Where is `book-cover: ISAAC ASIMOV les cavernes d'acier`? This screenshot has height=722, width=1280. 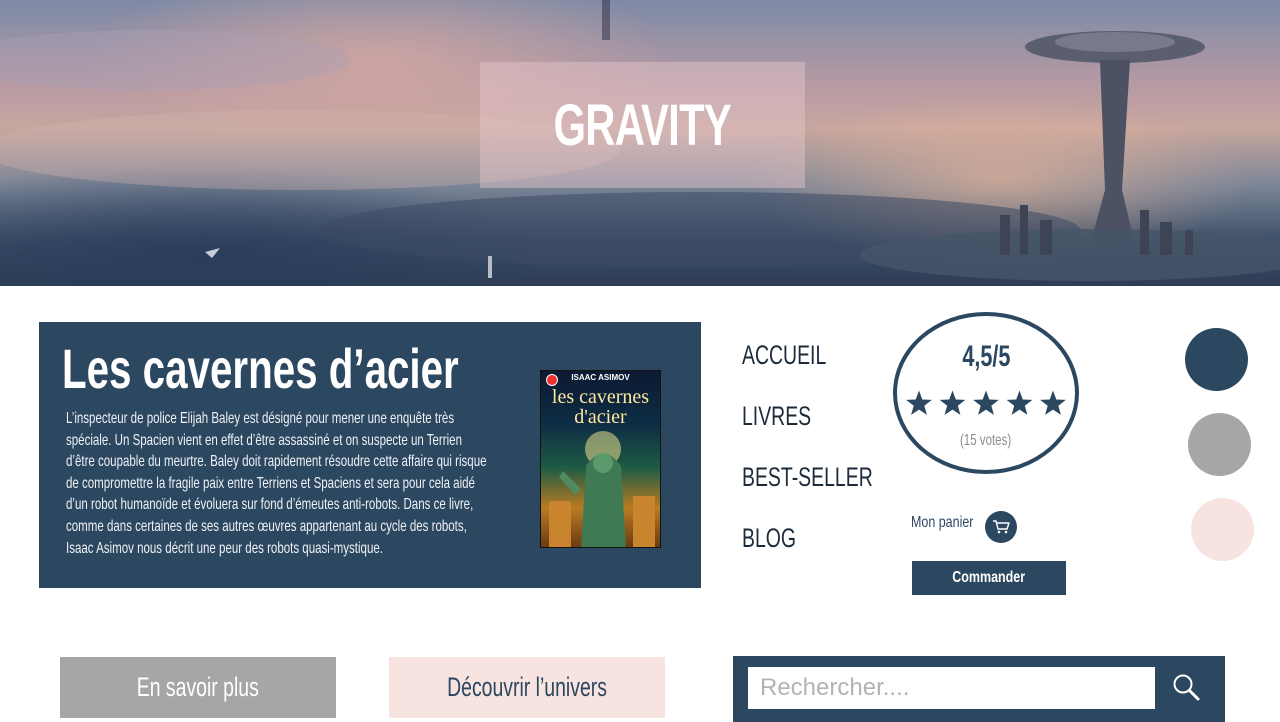 book-cover: ISAAC ASIMOV les cavernes d'acier is located at coordinates (600, 459).